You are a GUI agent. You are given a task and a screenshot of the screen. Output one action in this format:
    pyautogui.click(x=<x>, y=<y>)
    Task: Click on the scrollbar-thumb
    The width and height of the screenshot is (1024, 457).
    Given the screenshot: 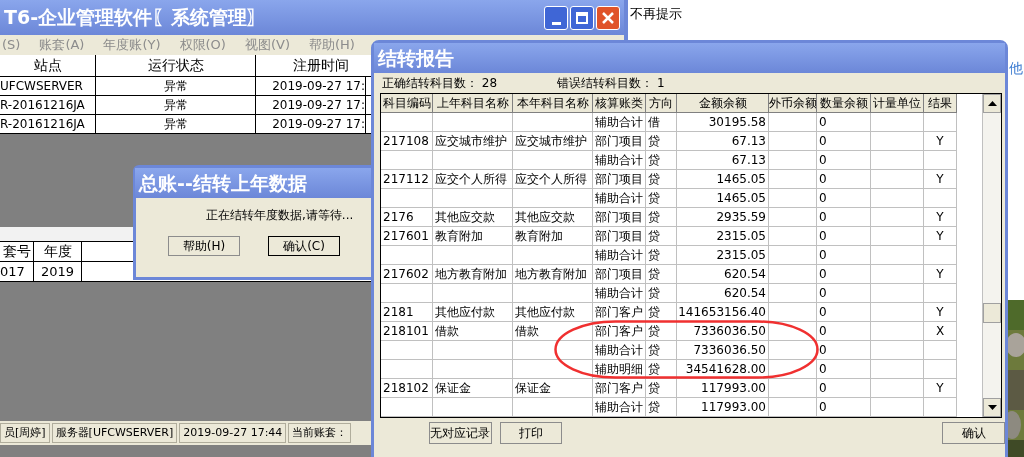 What is the action you would take?
    pyautogui.click(x=992, y=313)
    